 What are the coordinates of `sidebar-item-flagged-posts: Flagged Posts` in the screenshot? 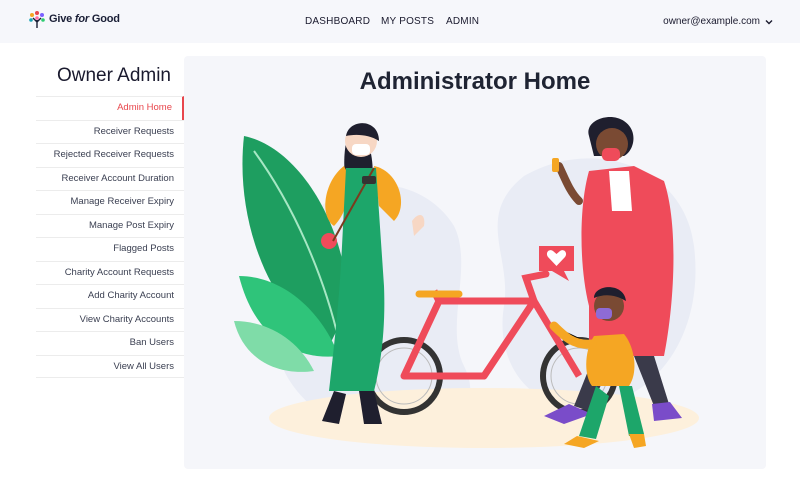 It's located at (110, 249).